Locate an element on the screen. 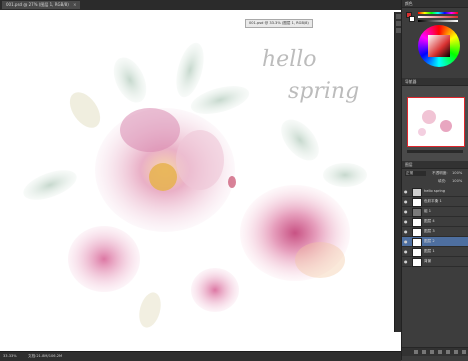  layer-name: 图层 2 is located at coordinates (429, 241).